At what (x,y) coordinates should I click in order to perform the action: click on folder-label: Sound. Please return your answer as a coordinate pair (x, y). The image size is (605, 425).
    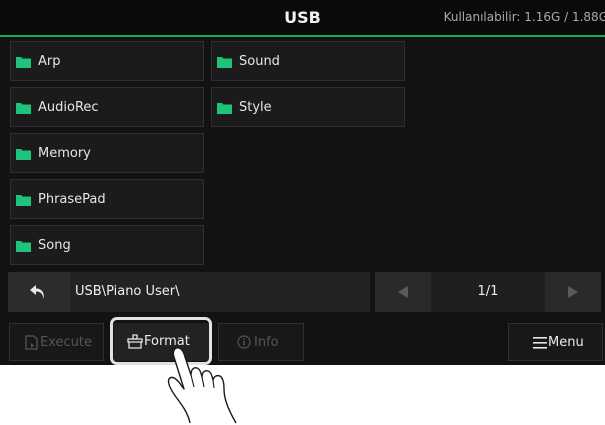
    Looking at the image, I should click on (259, 61).